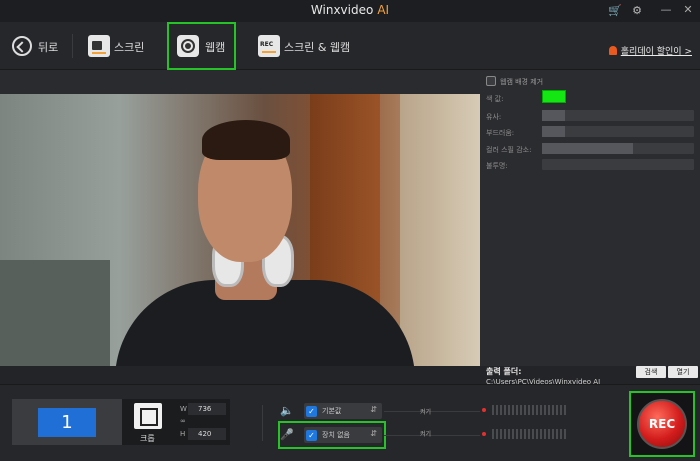 Image resolution: width=700 pixels, height=461 pixels. Describe the element at coordinates (688, 9) in the screenshot. I see `close-icon: ✕` at that location.